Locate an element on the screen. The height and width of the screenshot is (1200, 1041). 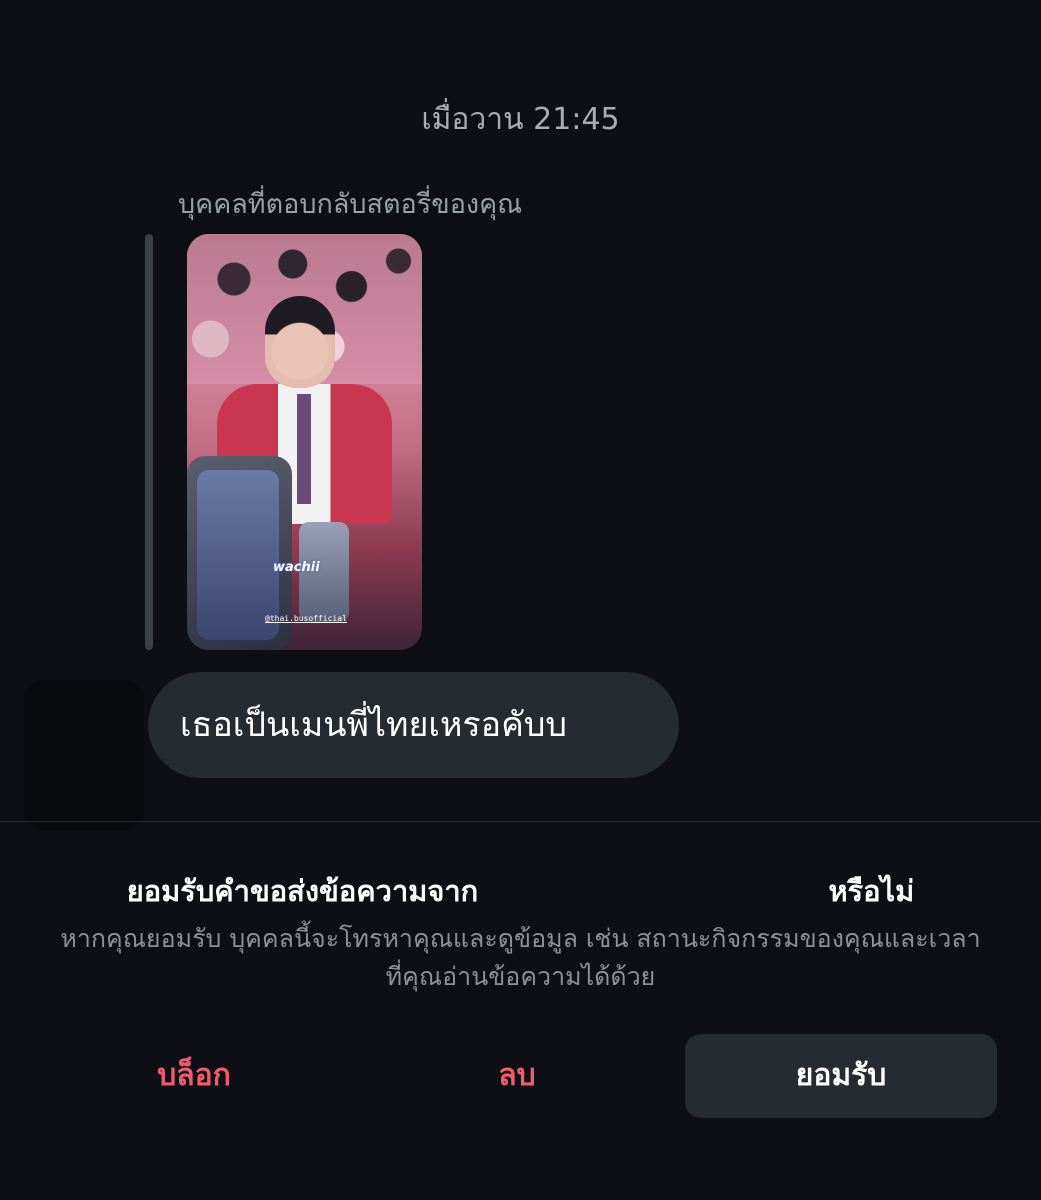
reply-indicator-bar is located at coordinates (149, 442).